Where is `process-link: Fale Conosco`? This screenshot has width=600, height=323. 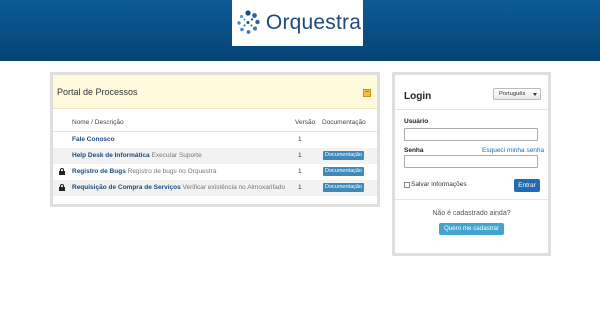 process-link: Fale Conosco is located at coordinates (93, 139).